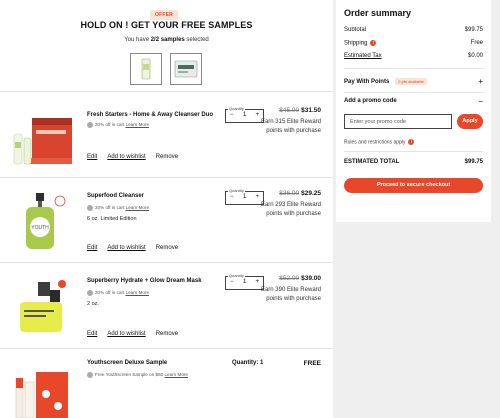  I want to click on dream-mask-image, so click(43, 306).